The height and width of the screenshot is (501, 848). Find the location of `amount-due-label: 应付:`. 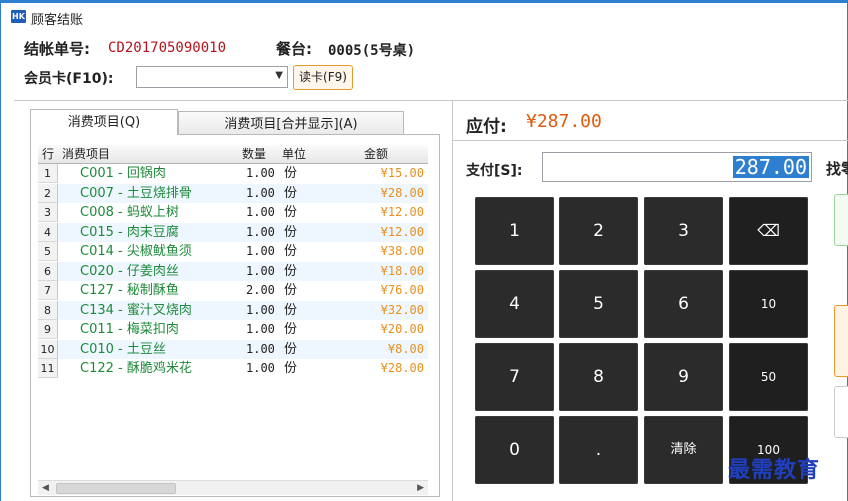

amount-due-label: 应付: is located at coordinates (486, 127).